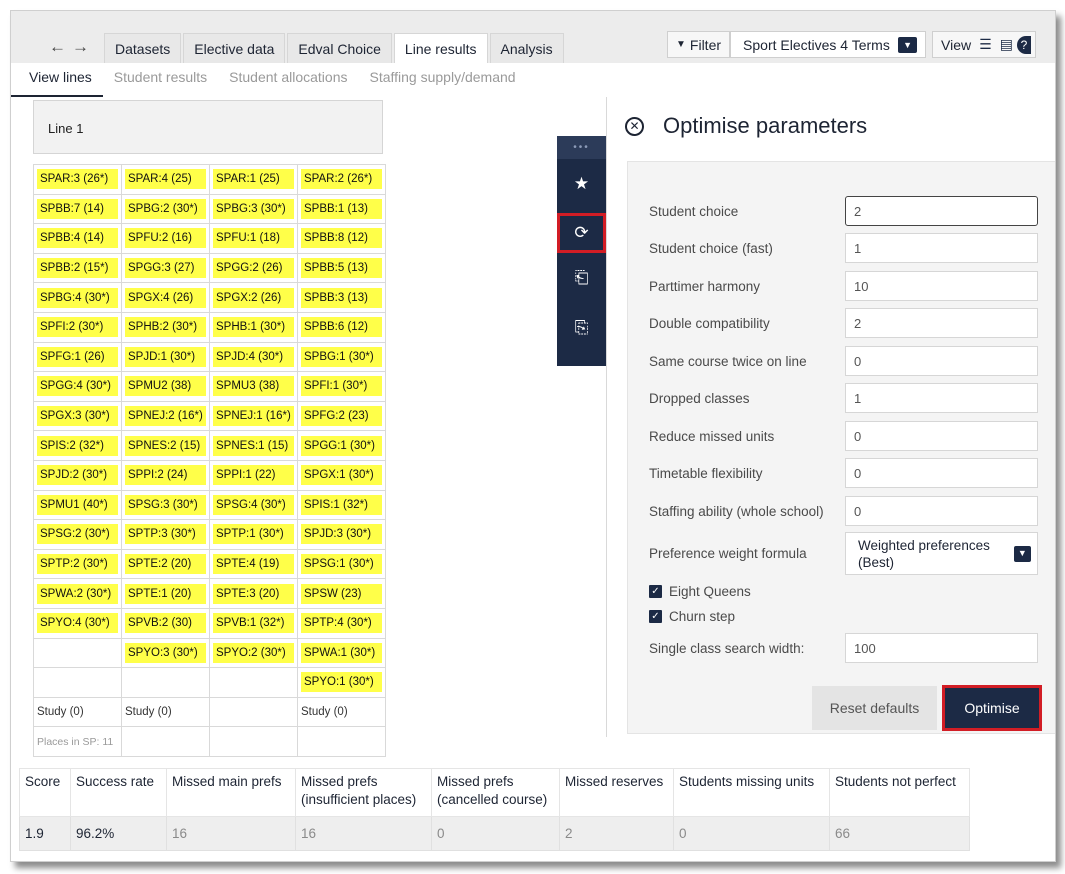  I want to click on subtab-staffing-supply-demand: Staffing supply/demand, so click(442, 80).